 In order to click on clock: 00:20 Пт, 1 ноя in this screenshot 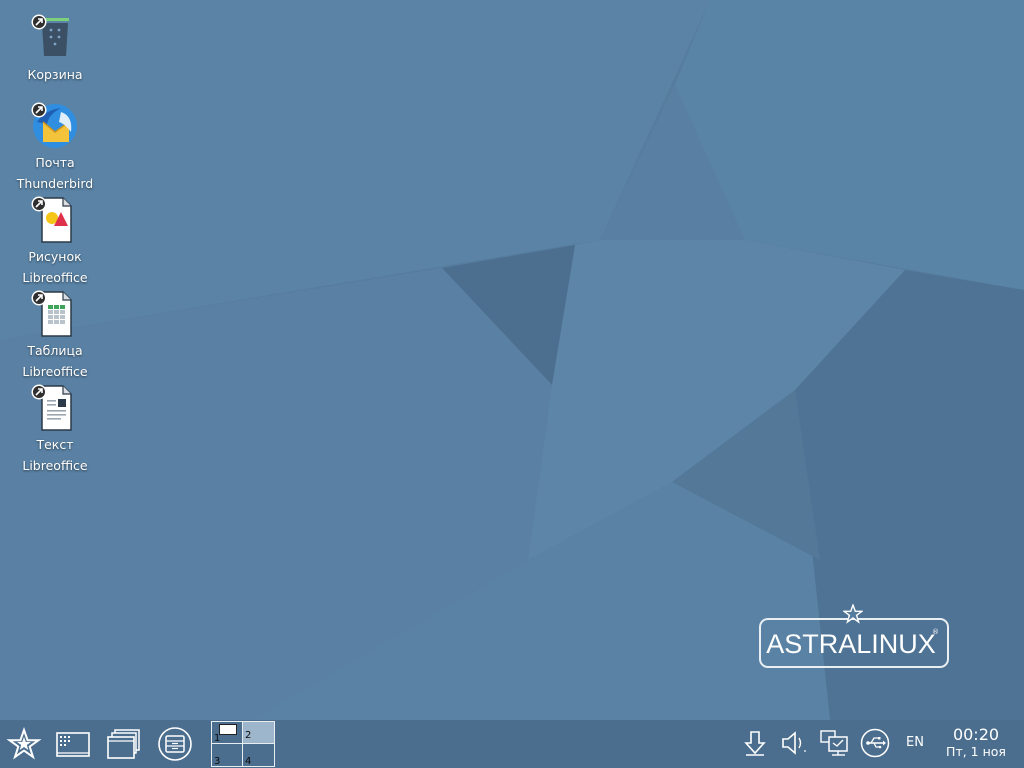, I will do `click(976, 742)`.